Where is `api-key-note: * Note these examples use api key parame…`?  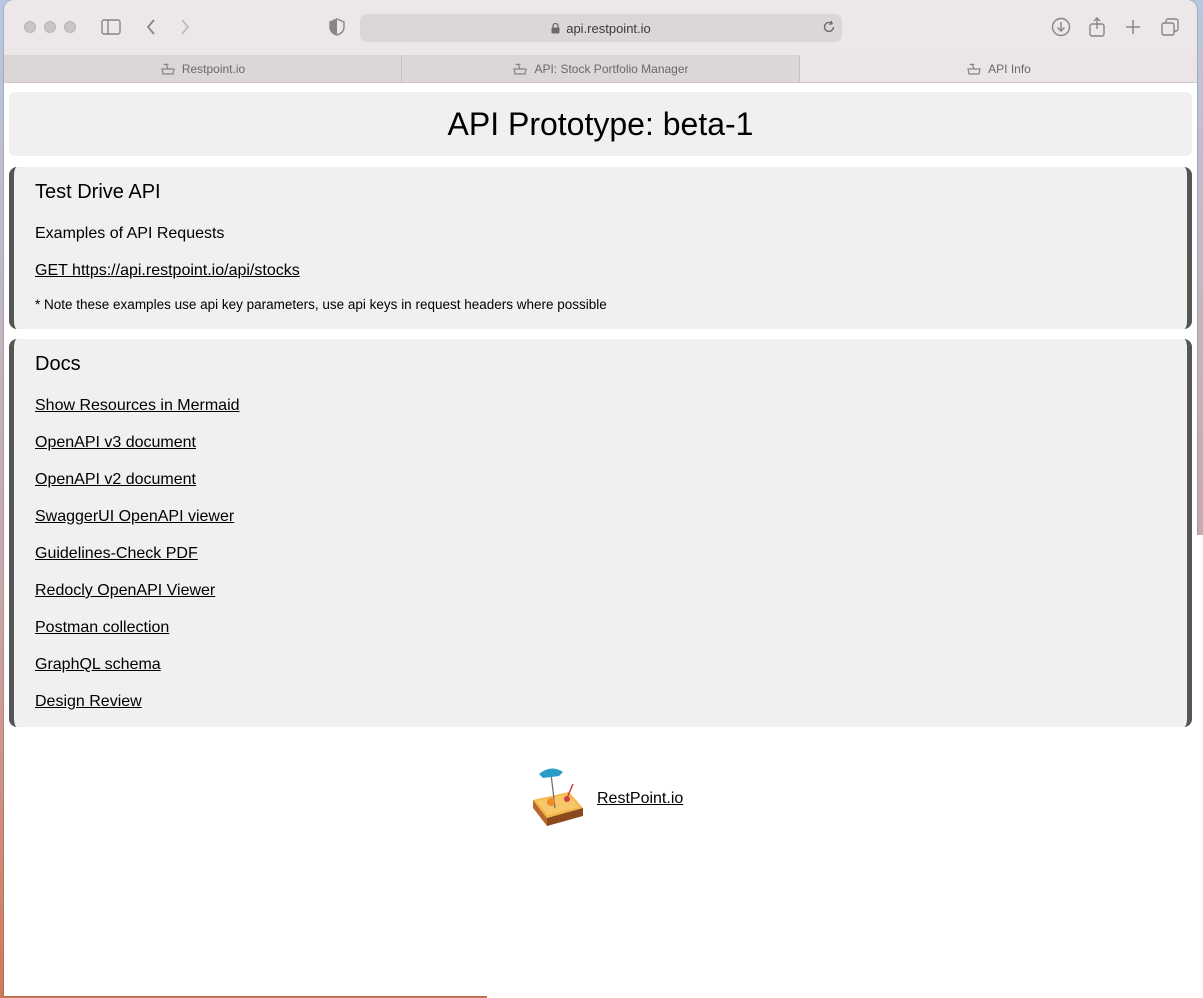
api-key-note: * Note these examples use api key parame… is located at coordinates (321, 304).